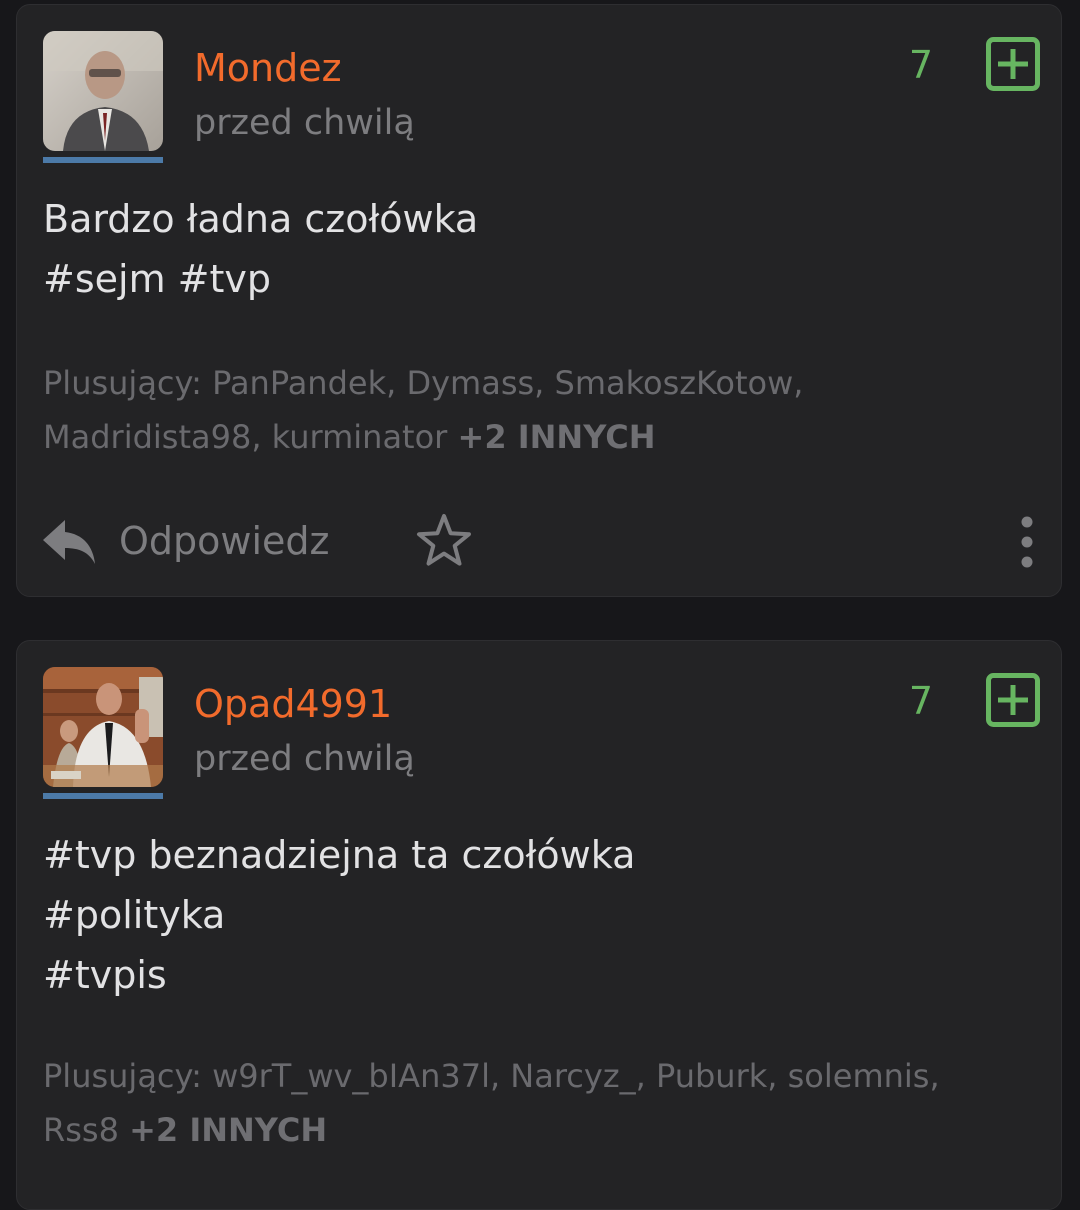 The height and width of the screenshot is (1210, 1080). What do you see at coordinates (268, 68) in the screenshot?
I see `username: Mondez` at bounding box center [268, 68].